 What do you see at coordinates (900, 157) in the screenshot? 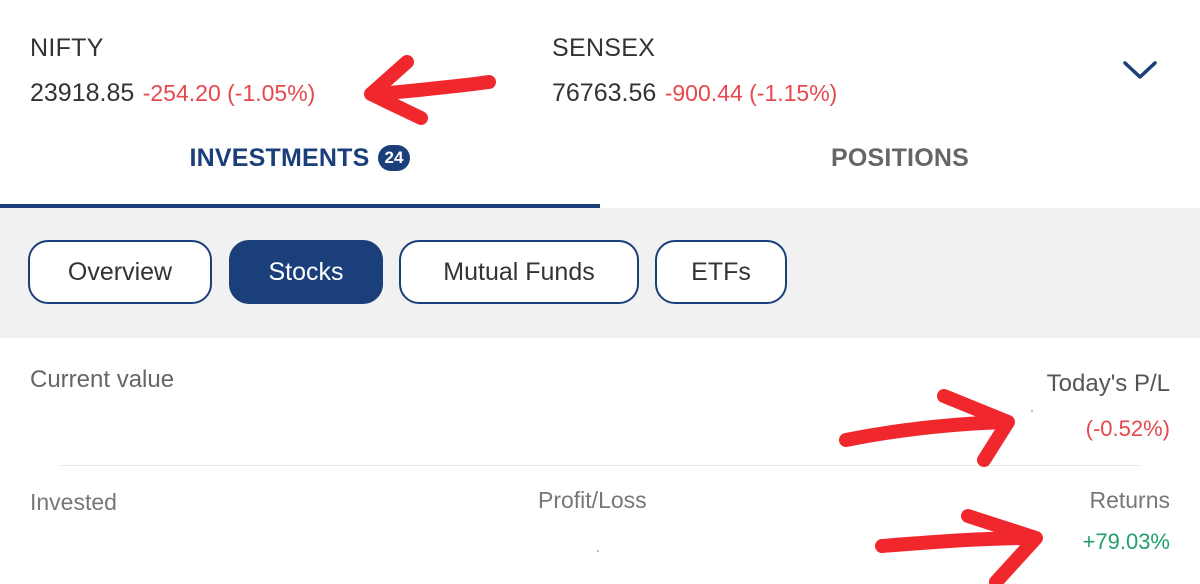
I see `tab-label: POSITIONS` at bounding box center [900, 157].